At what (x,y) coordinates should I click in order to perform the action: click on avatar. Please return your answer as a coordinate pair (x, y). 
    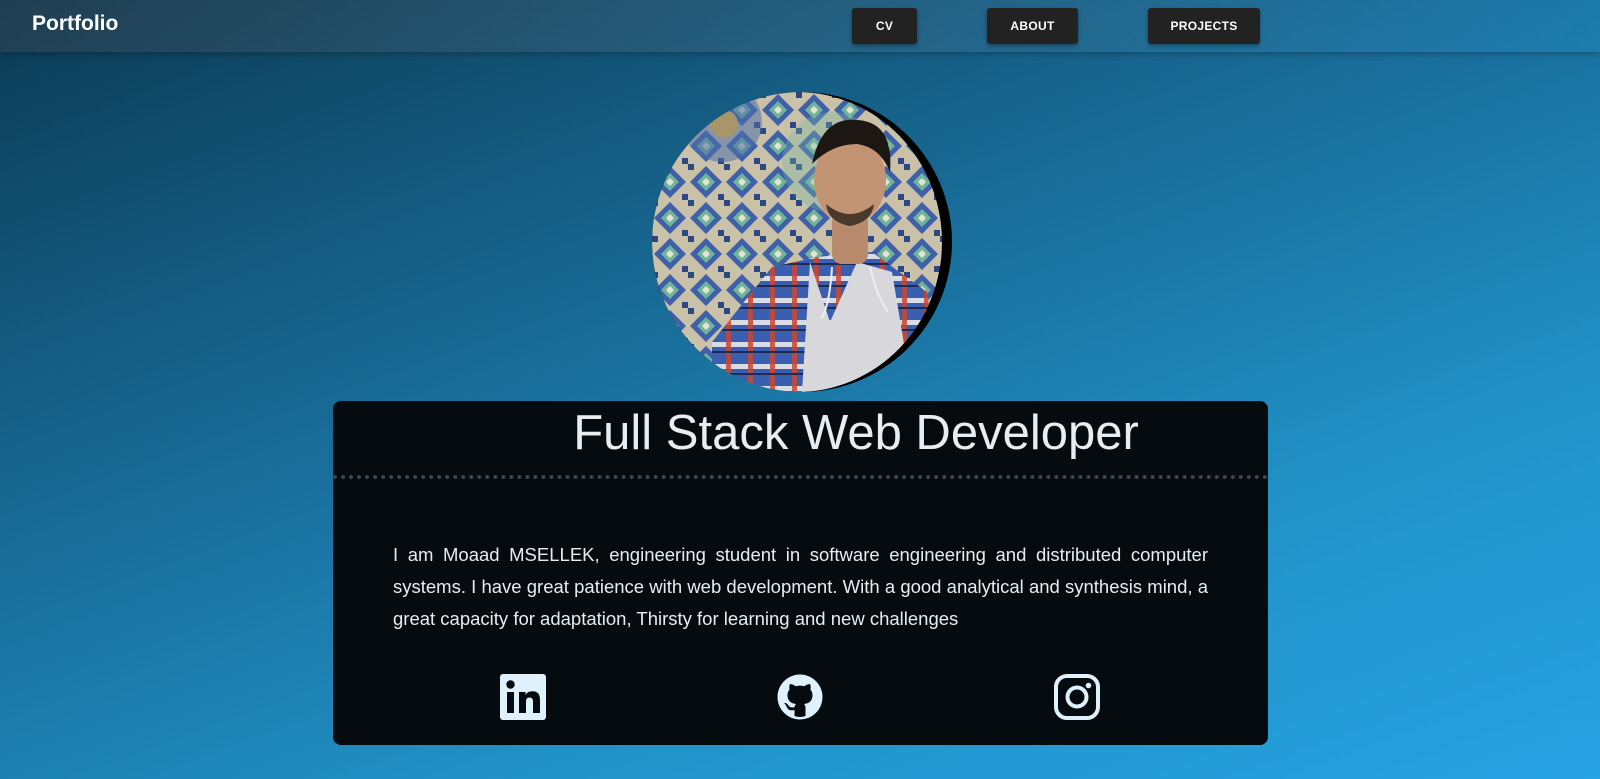
    Looking at the image, I should click on (802, 242).